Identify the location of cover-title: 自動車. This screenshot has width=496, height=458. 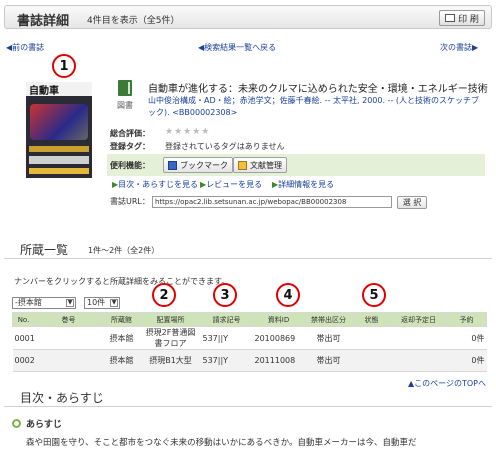
(59, 89).